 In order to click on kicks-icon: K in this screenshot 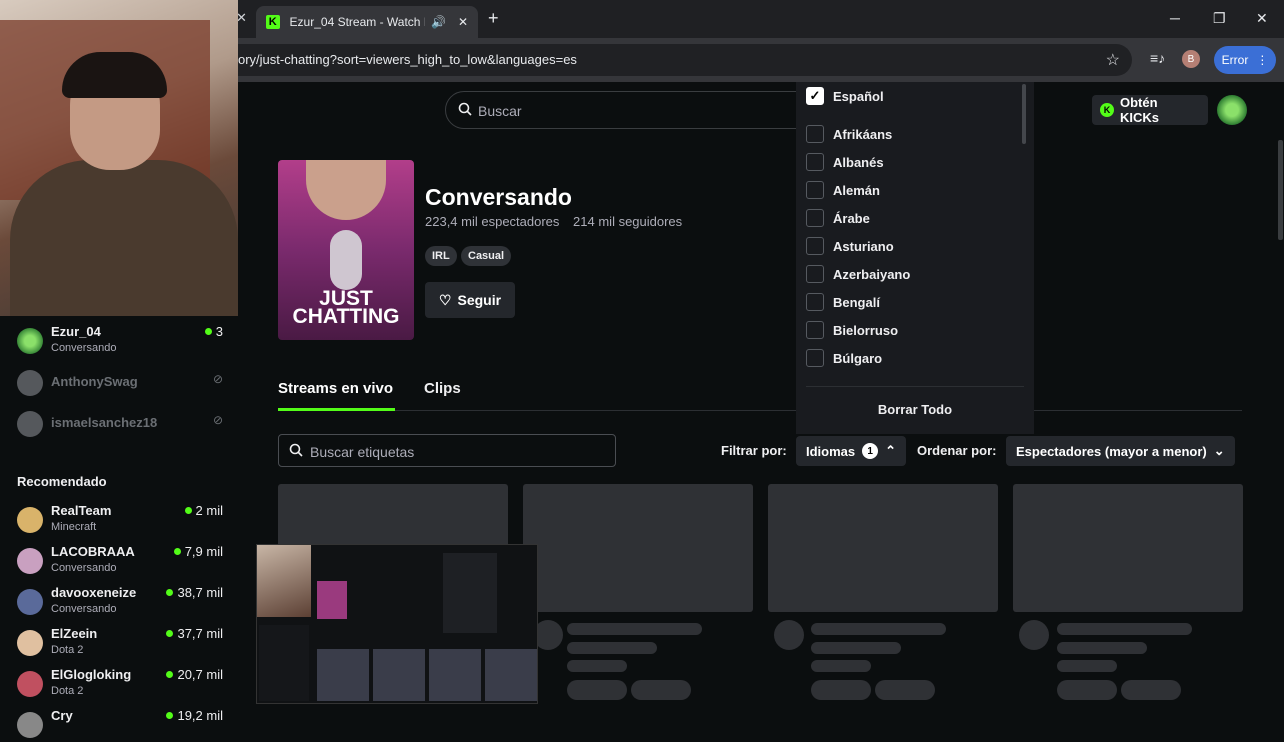, I will do `click(1107, 110)`.